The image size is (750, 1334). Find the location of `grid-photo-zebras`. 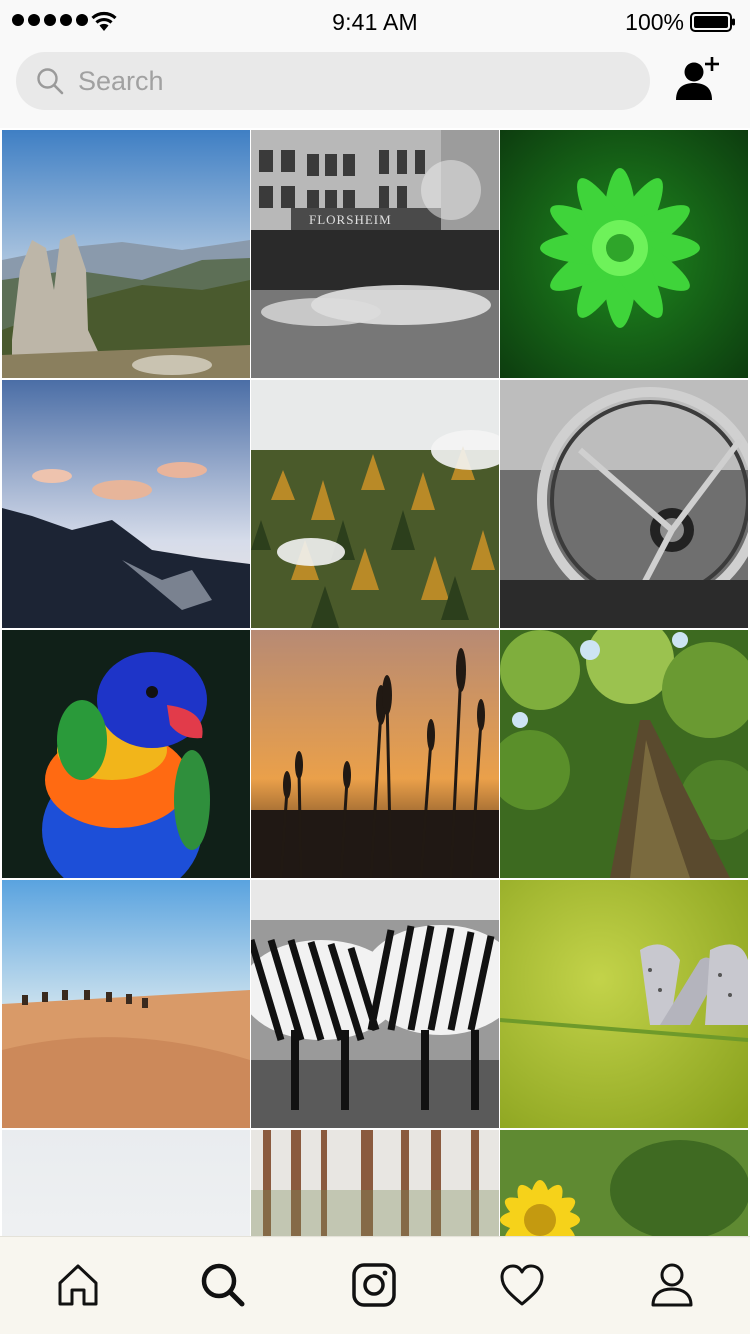

grid-photo-zebras is located at coordinates (375, 1004).